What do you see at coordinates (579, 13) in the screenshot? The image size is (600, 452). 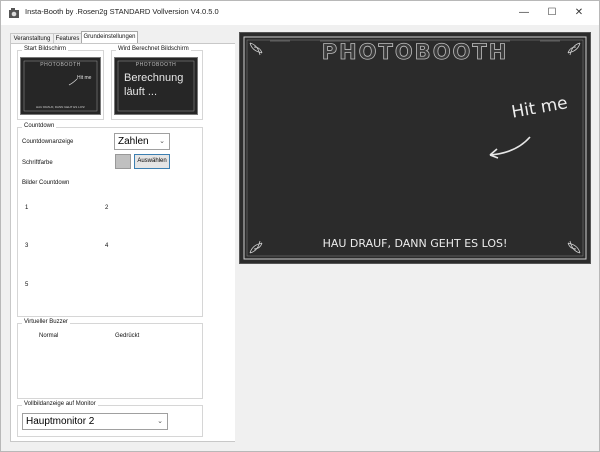 I see `close-button: ✕` at bounding box center [579, 13].